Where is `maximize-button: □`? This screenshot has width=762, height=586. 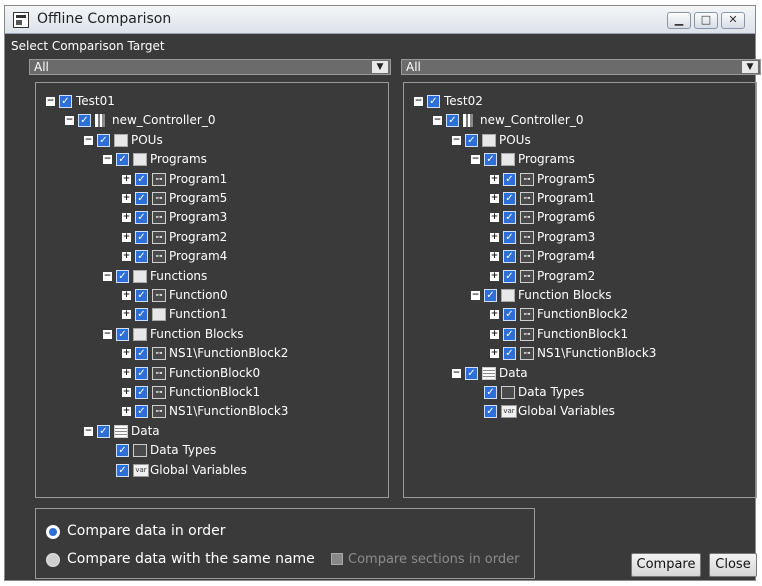 maximize-button: □ is located at coordinates (706, 20).